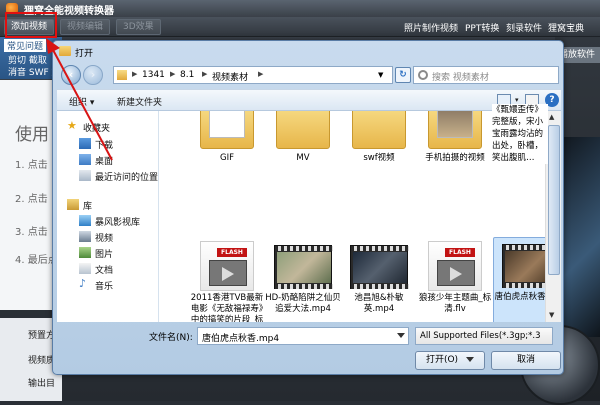  Describe the element at coordinates (85, 27) in the screenshot. I see `edit-video-button: 视频编辑` at that location.